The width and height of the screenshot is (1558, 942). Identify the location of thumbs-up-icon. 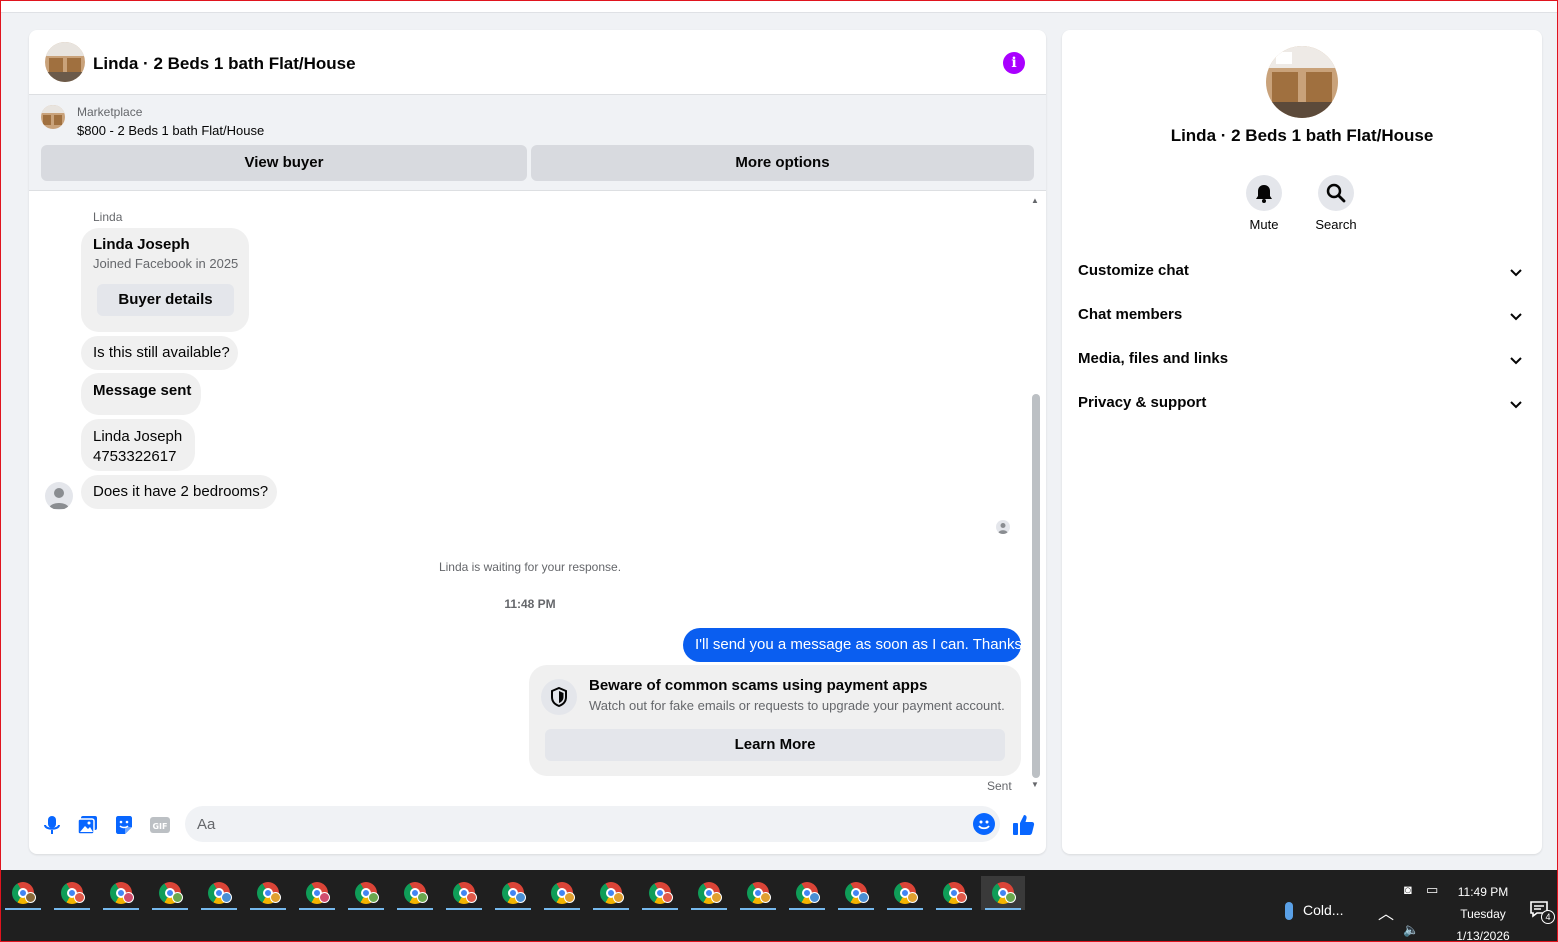
(1024, 825).